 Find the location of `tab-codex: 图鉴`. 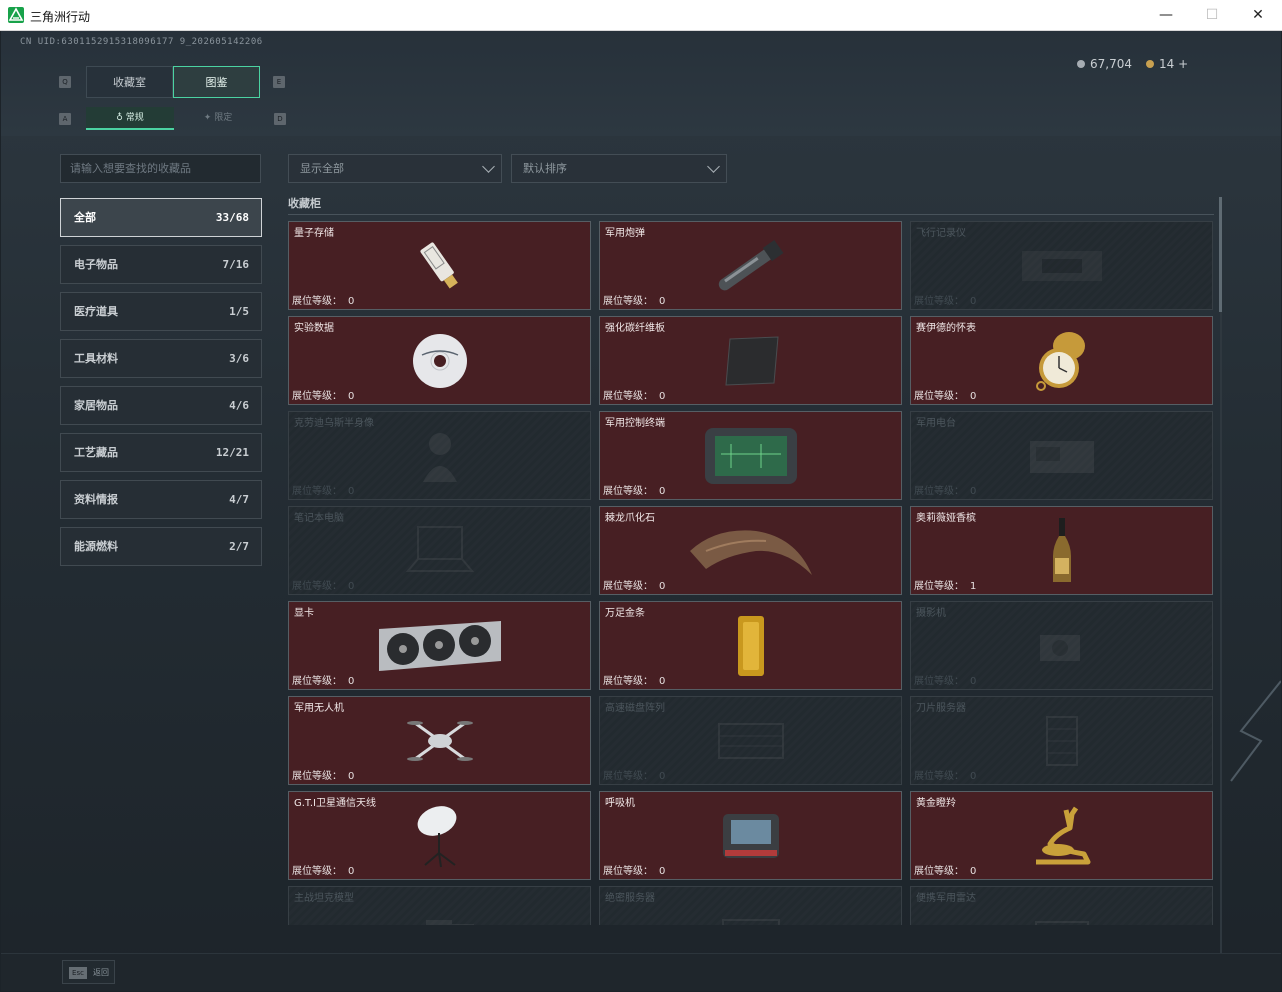

tab-codex: 图鉴 is located at coordinates (216, 82).